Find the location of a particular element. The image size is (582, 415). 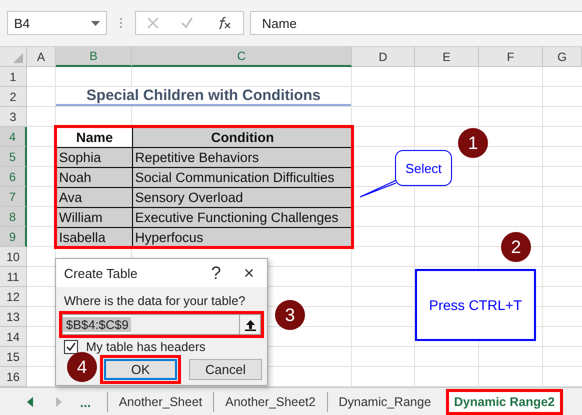

table-cell: Hyperfocus is located at coordinates (242, 237).